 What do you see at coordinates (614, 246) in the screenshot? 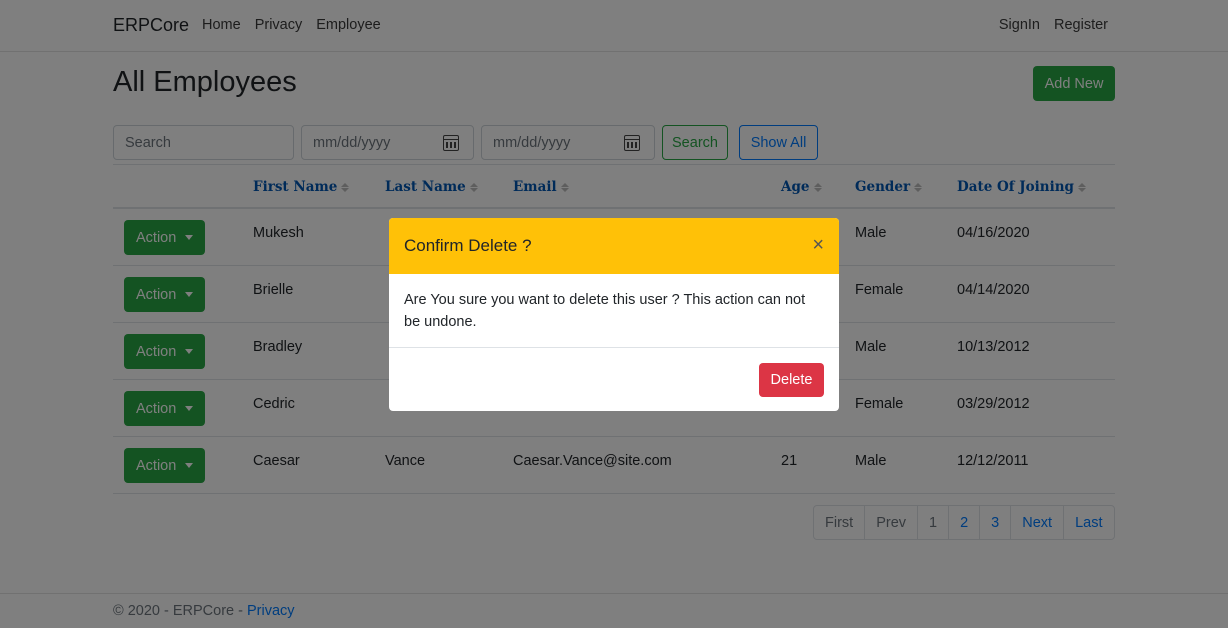
I see `modal-header: Confirm Delete ? ×` at bounding box center [614, 246].